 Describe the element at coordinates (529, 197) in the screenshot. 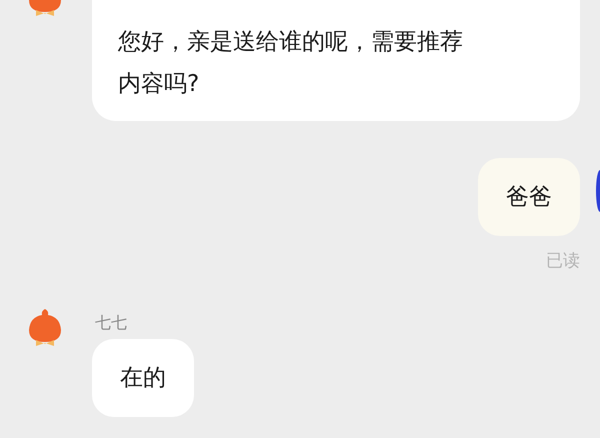

I see `message-bubble: 爸爸` at that location.